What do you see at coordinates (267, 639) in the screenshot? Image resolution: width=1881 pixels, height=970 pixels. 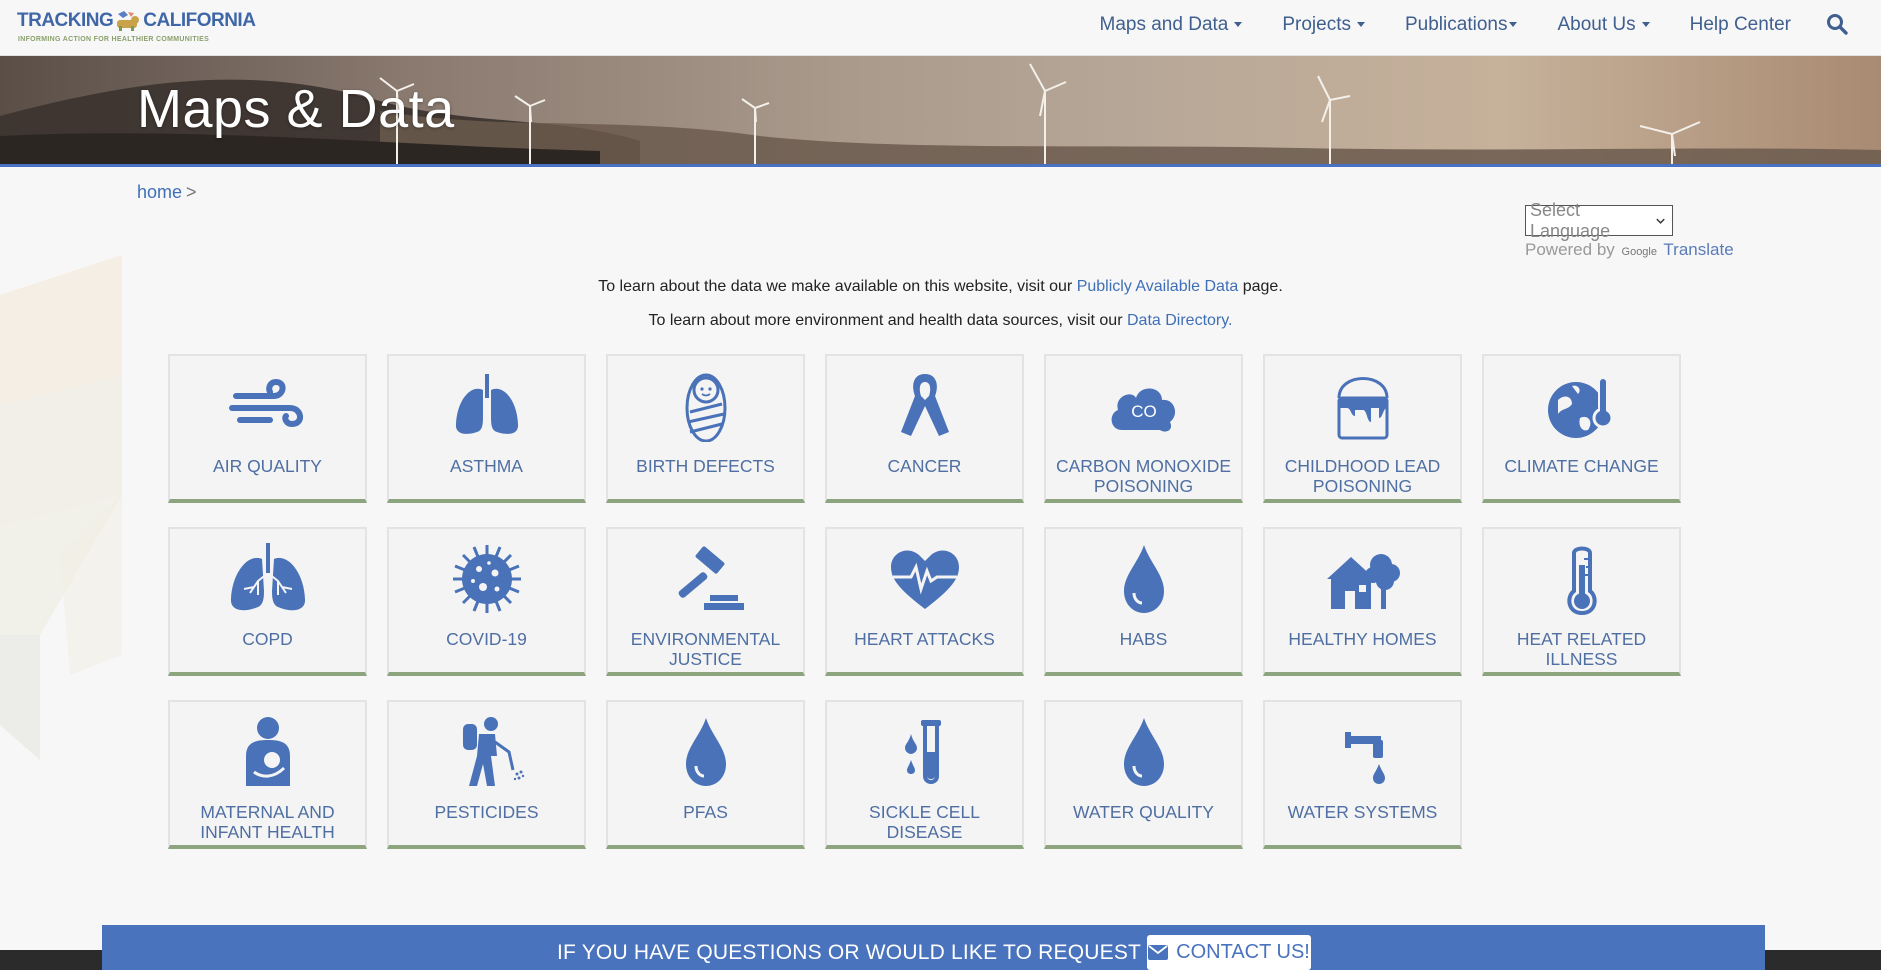 I see `tile-label: COPD` at bounding box center [267, 639].